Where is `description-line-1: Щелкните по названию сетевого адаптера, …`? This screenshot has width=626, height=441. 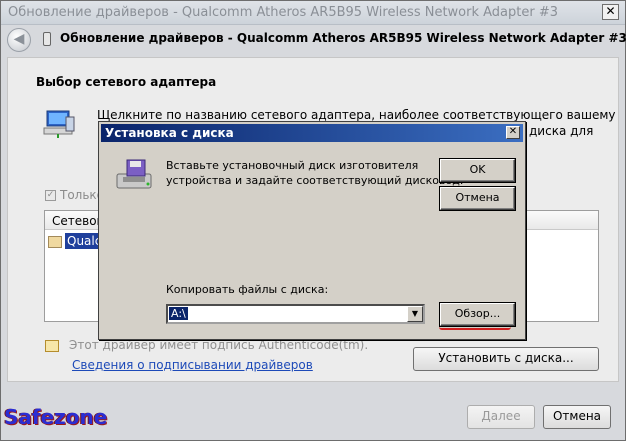 description-line-1: Щелкните по названию сетевого адаптера, … is located at coordinates (356, 115).